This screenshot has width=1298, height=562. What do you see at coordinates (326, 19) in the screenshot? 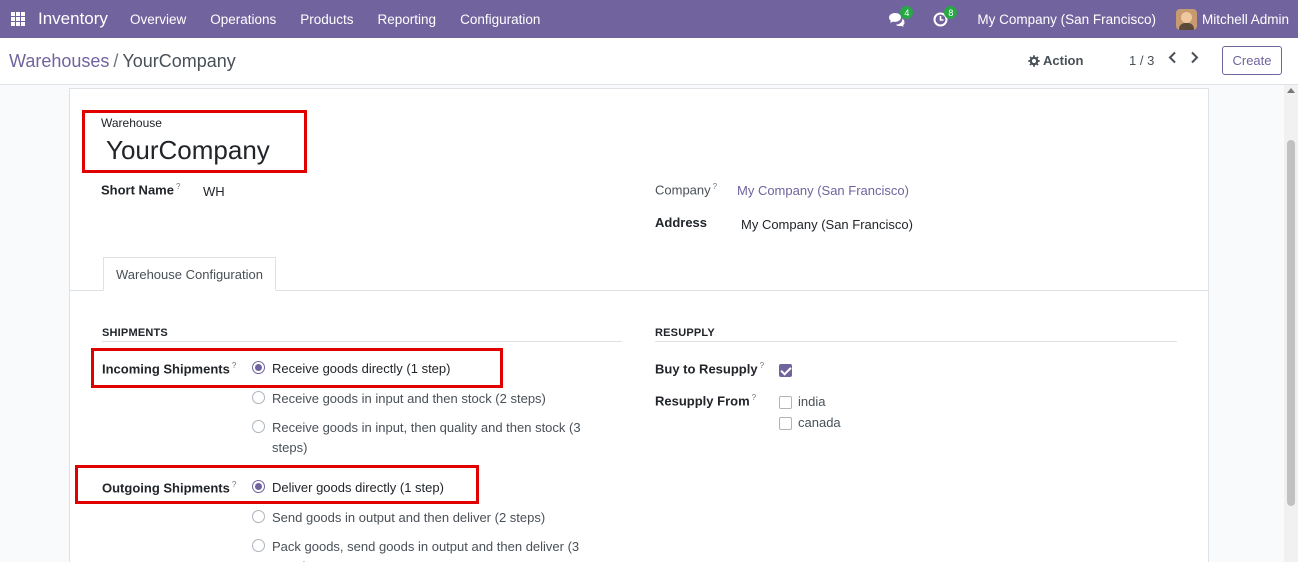
I see `menu-products: Products` at bounding box center [326, 19].